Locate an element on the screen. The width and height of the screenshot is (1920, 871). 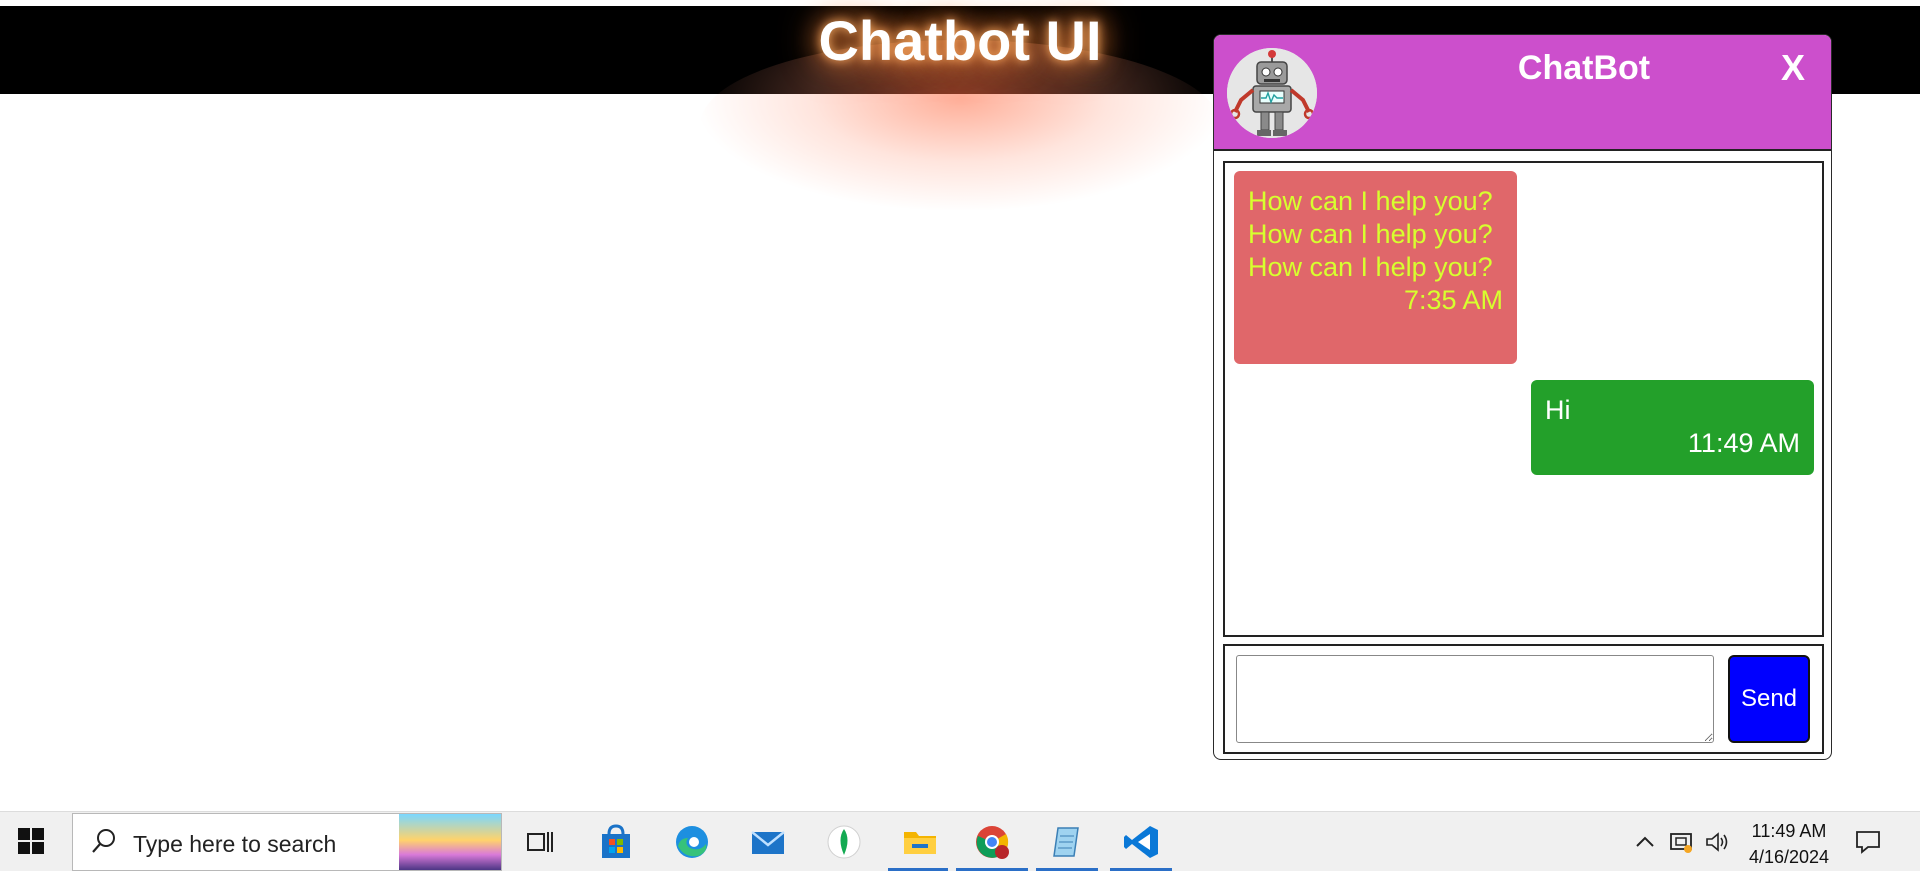
search-placeholder: Type here to search is located at coordinates (235, 844).